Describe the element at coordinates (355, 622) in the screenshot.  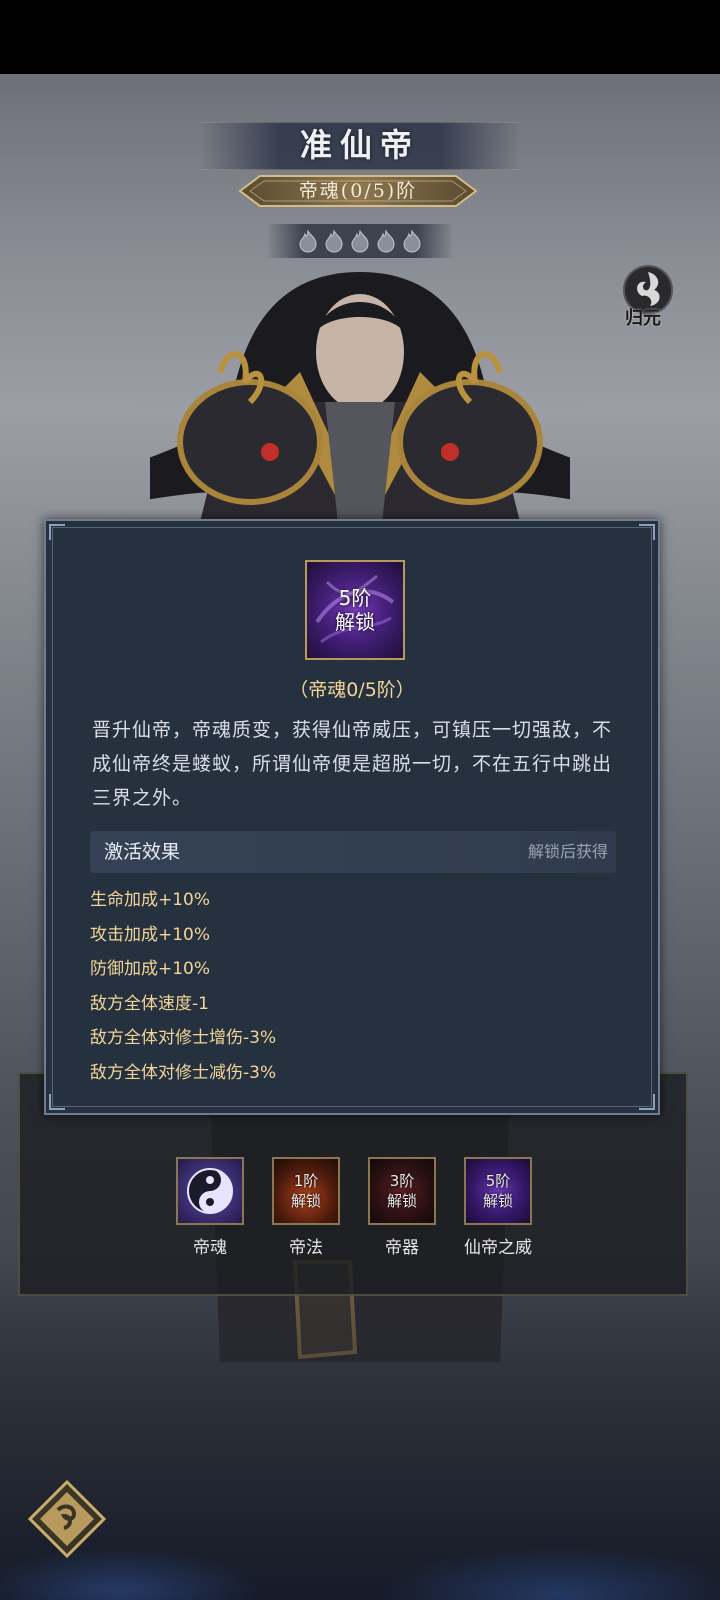
I see `icon-unlock-text: 解锁` at that location.